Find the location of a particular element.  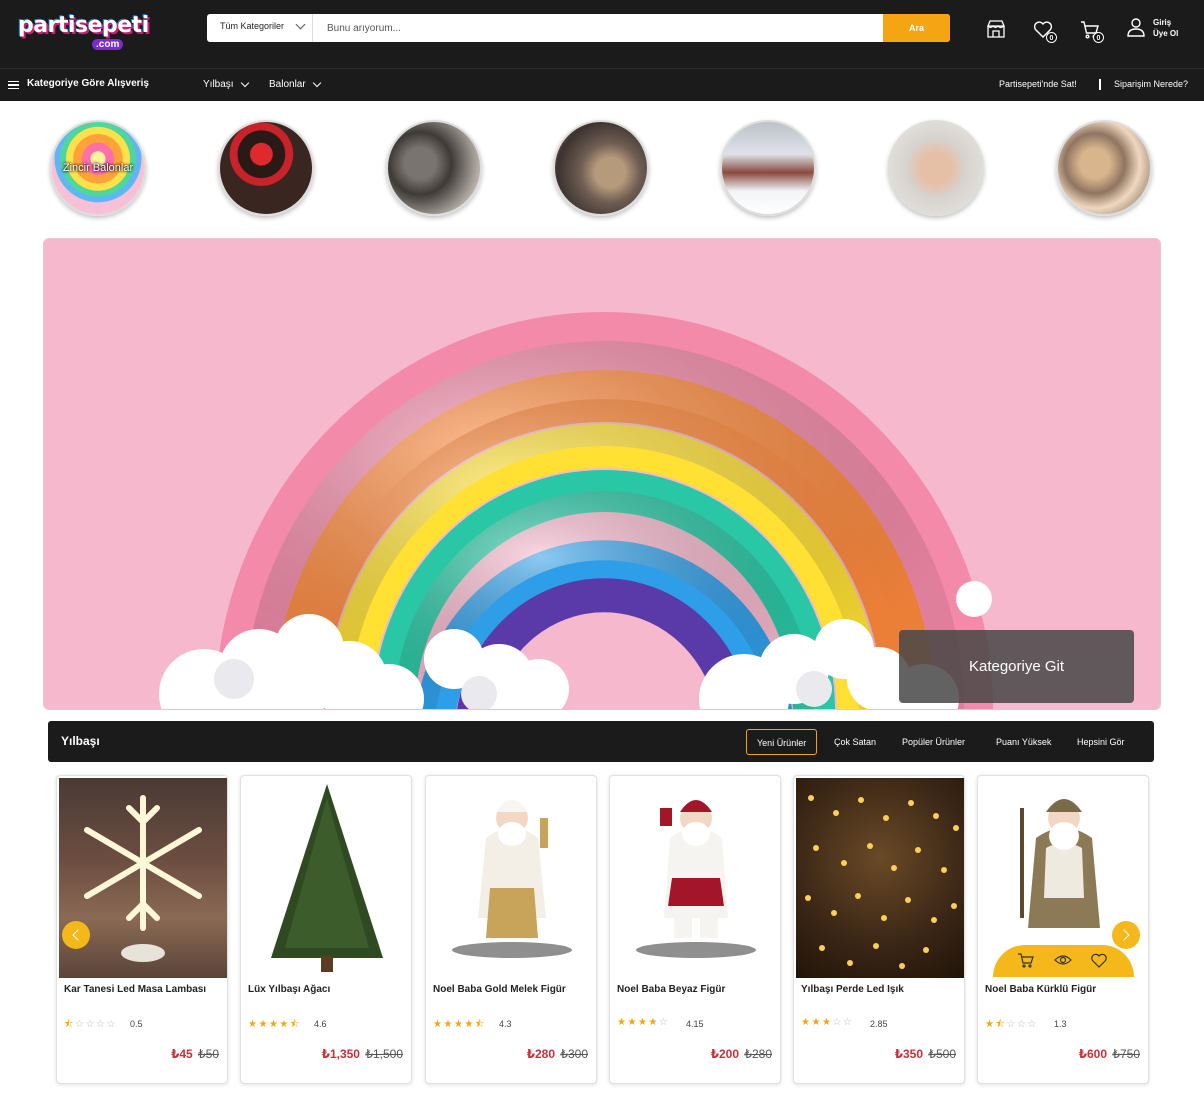

rating-stars: ★★★★⯪ is located at coordinates (459, 1025).